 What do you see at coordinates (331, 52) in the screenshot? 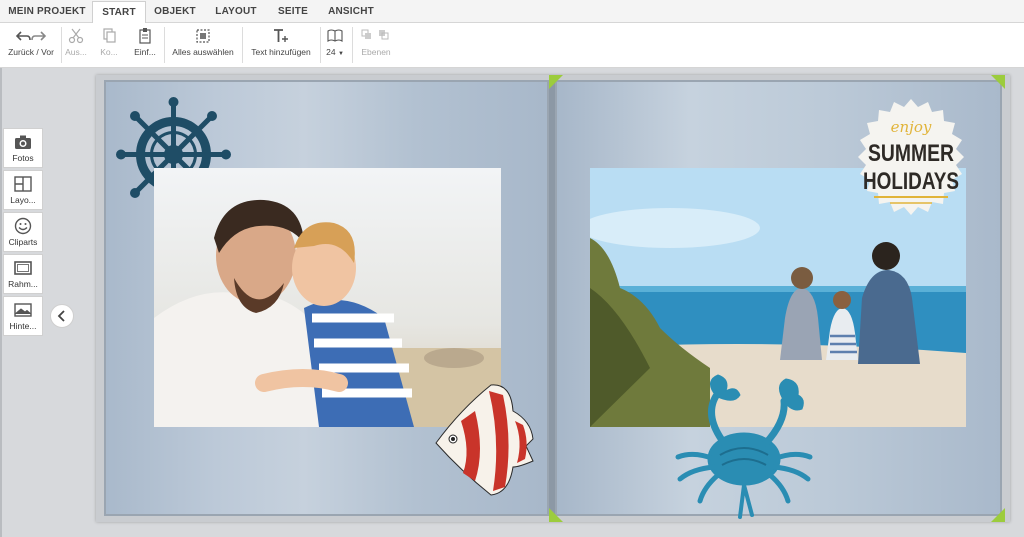
I see `font-size-value: 24` at bounding box center [331, 52].